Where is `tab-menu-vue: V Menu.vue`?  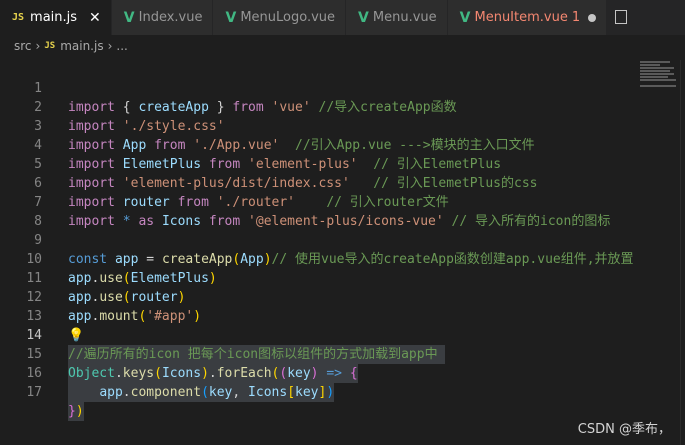
tab-menu-vue: V Menu.vue is located at coordinates (397, 17).